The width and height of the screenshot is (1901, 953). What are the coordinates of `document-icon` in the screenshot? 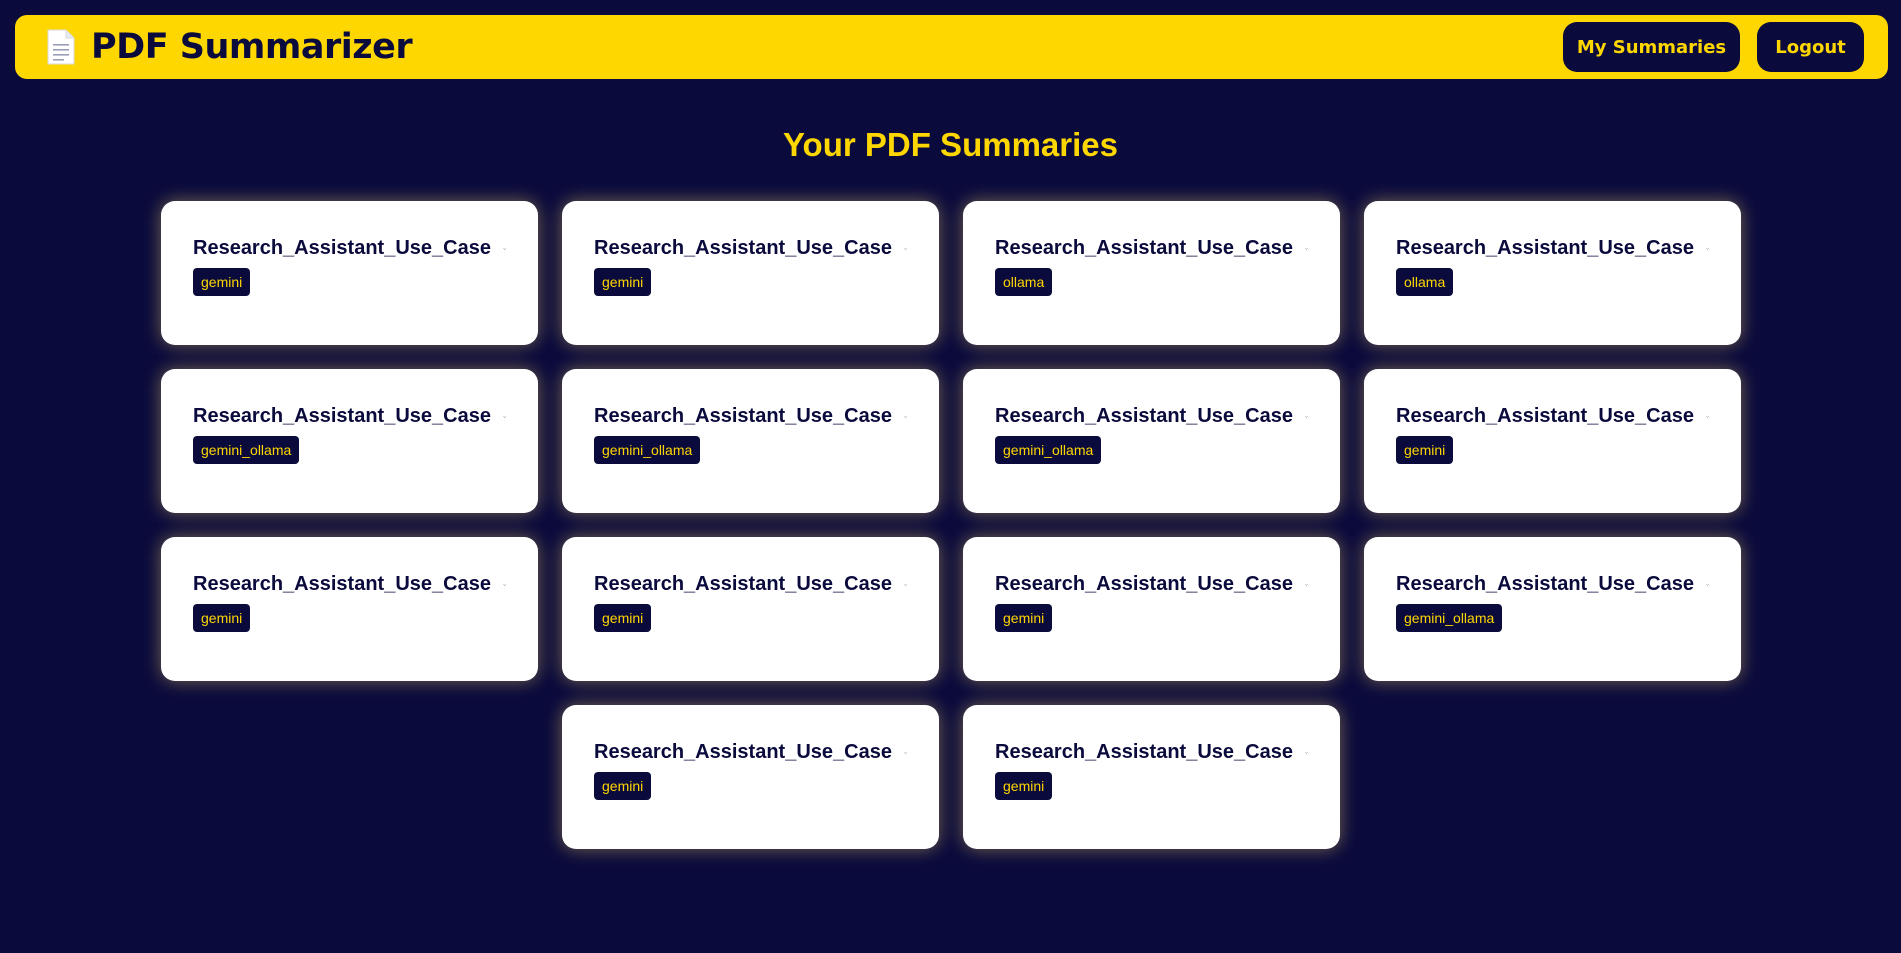 It's located at (61, 47).